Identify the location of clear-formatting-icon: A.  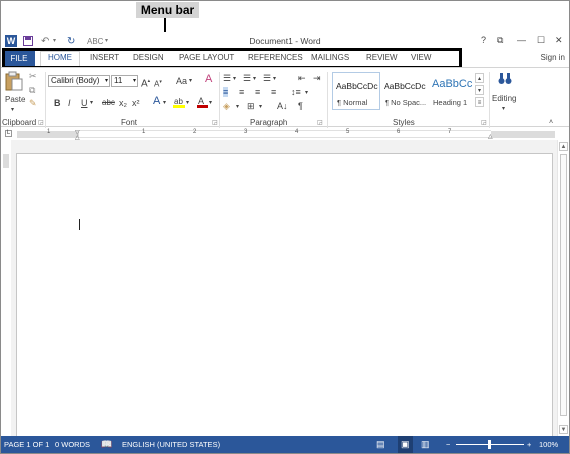
(208, 79).